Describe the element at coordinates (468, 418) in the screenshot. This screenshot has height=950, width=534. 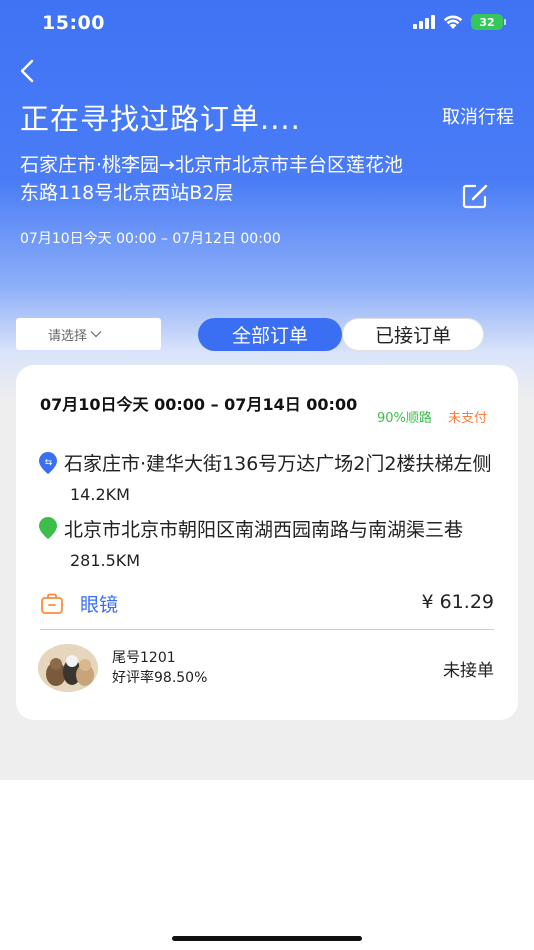
I see `payment-status-tag: 未支付` at that location.